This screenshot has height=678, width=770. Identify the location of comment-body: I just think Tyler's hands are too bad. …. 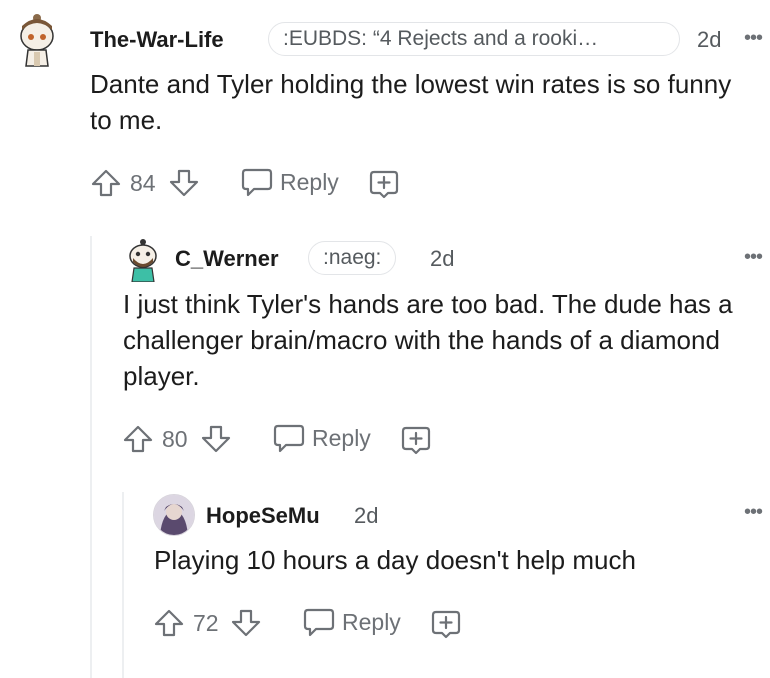
(428, 340).